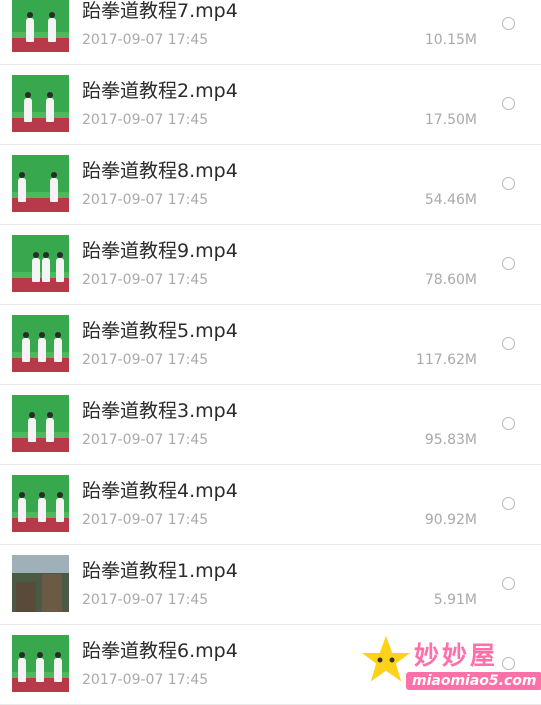  Describe the element at coordinates (450, 280) in the screenshot. I see `file-size: 78.60M` at that location.